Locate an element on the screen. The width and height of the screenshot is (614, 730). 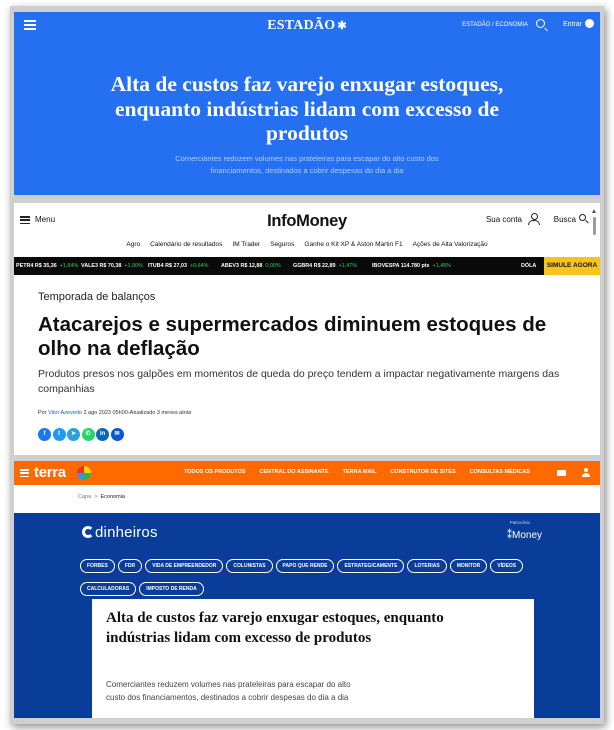
article-kicker: Temporada de balanços is located at coordinates (96, 297).